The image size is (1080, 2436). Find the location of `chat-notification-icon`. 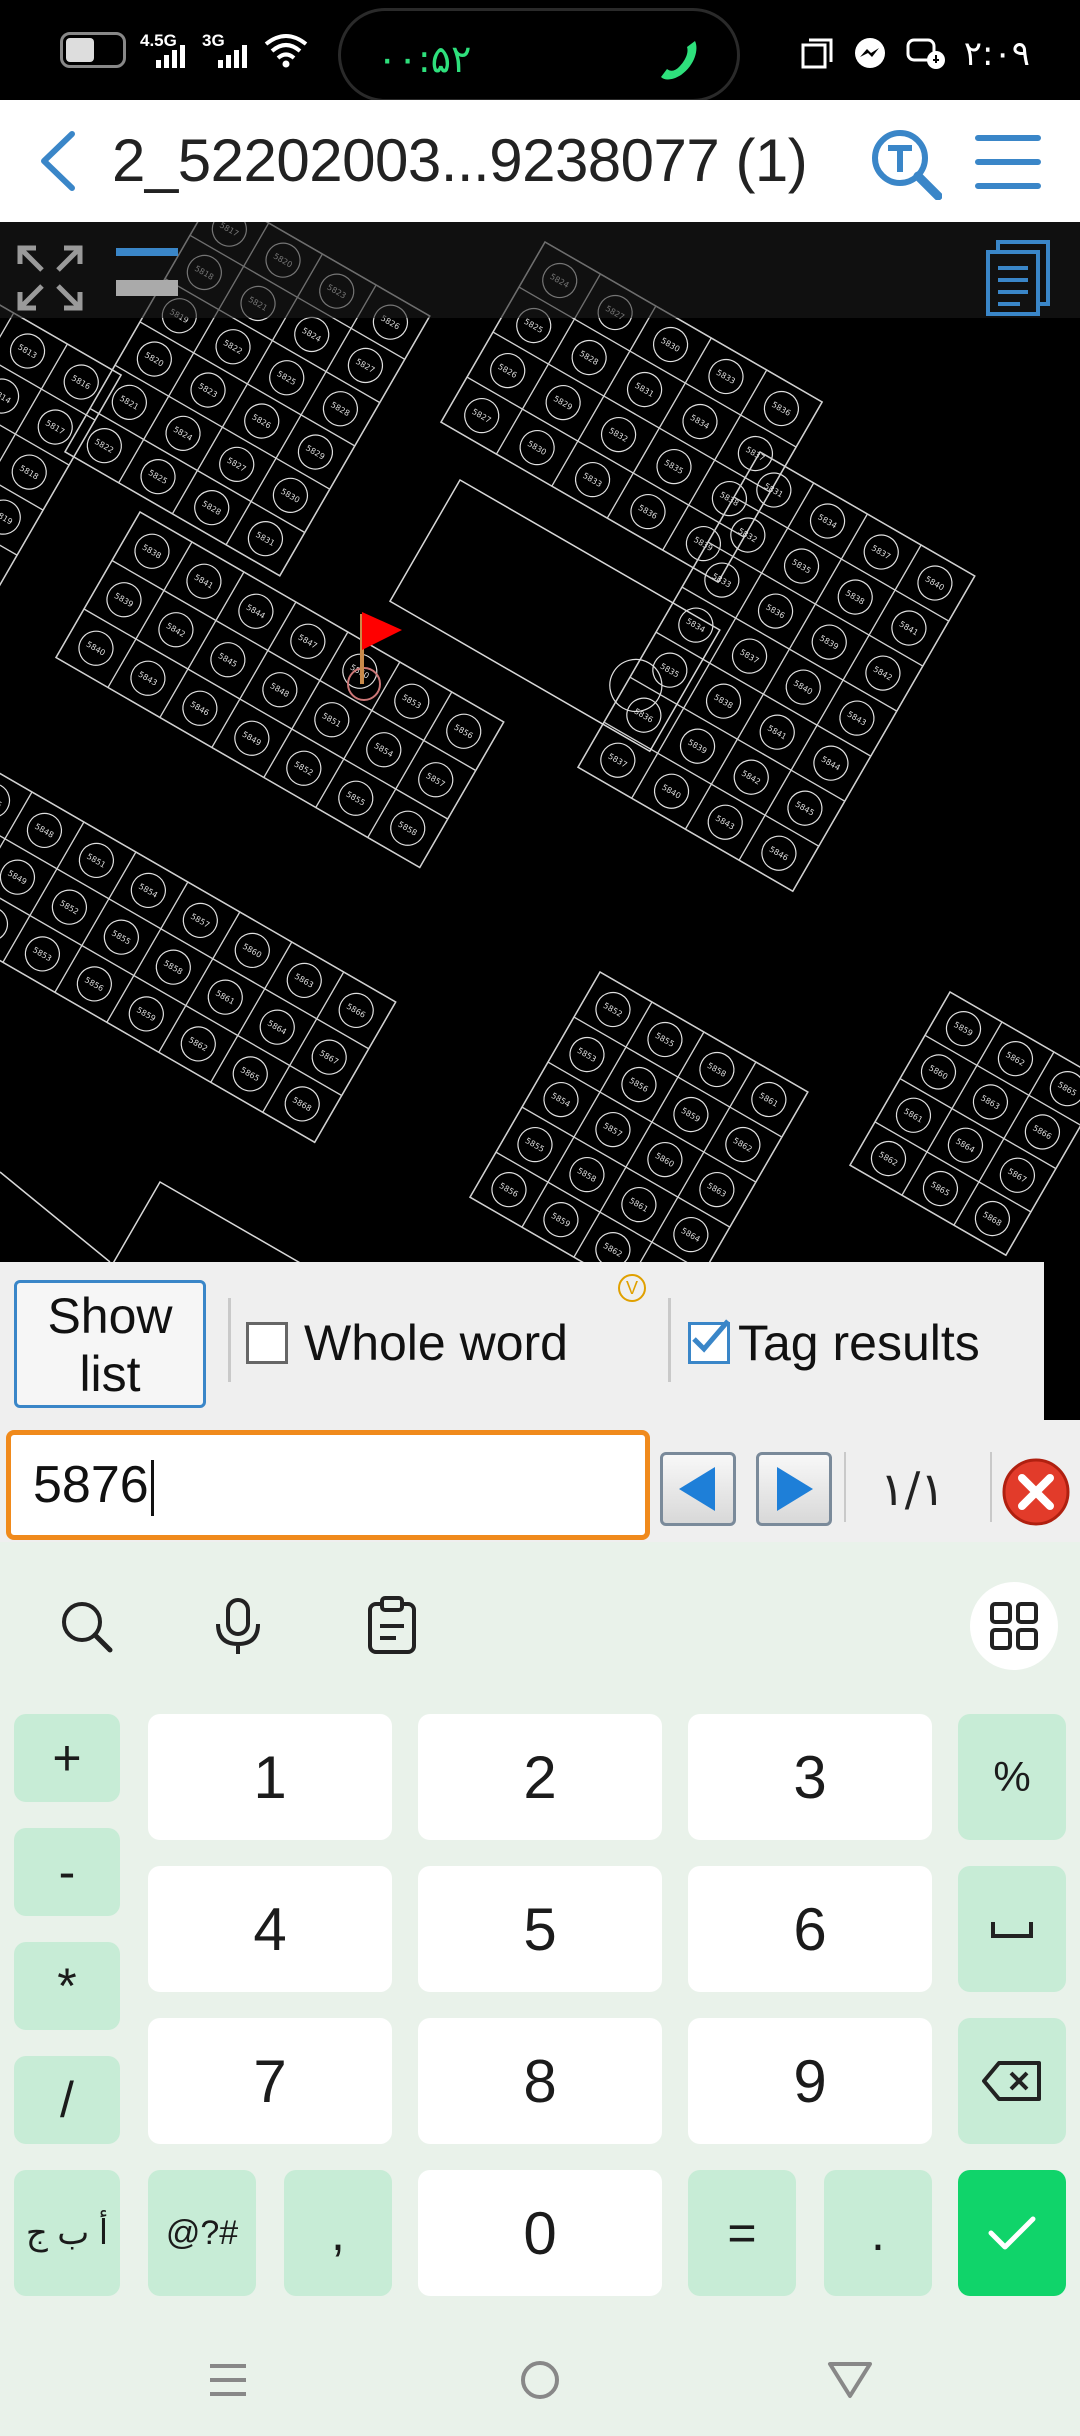

chat-notification-icon is located at coordinates (925, 53).